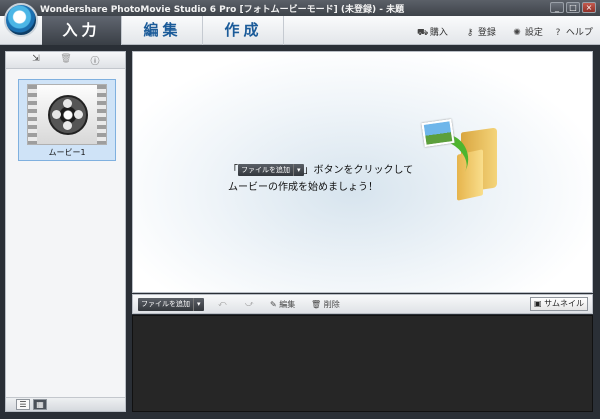 The width and height of the screenshot is (600, 419). I want to click on key-icon: ⚷, so click(470, 33).